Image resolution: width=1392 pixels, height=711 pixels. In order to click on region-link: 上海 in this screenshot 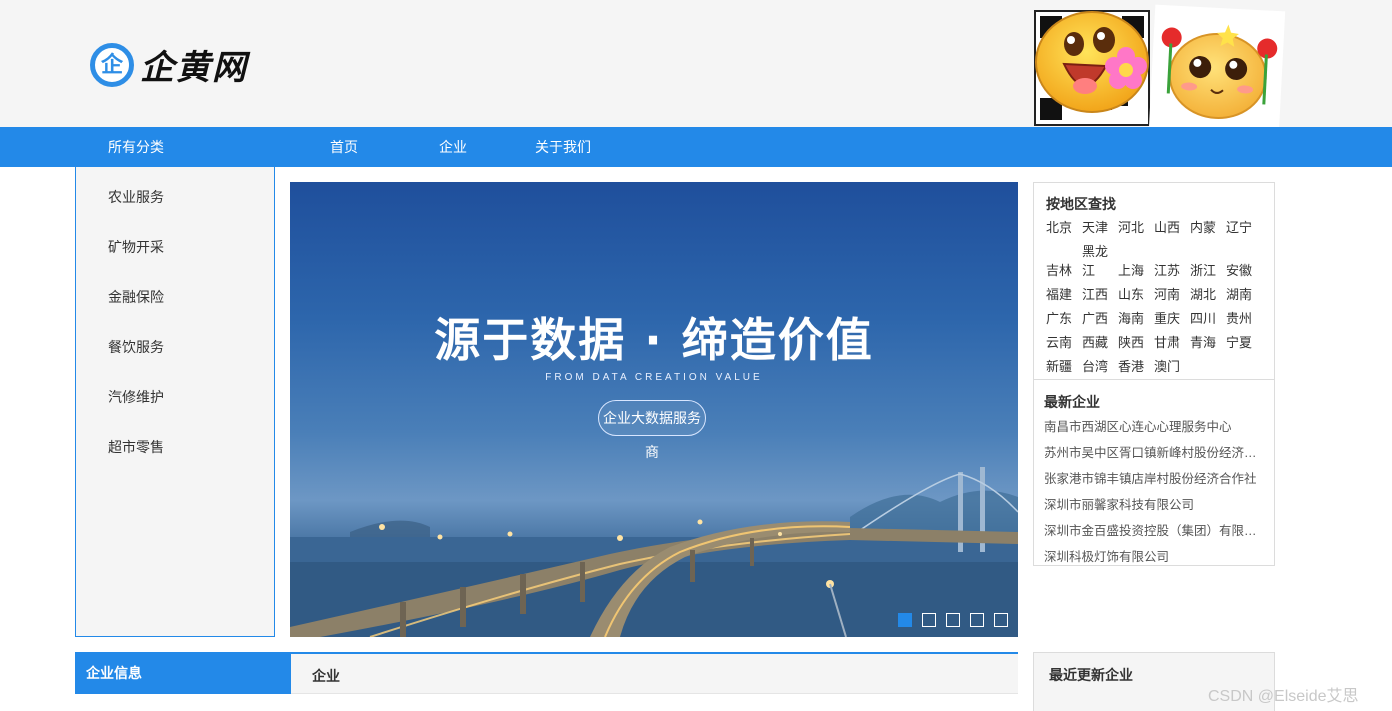, I will do `click(1136, 272)`.